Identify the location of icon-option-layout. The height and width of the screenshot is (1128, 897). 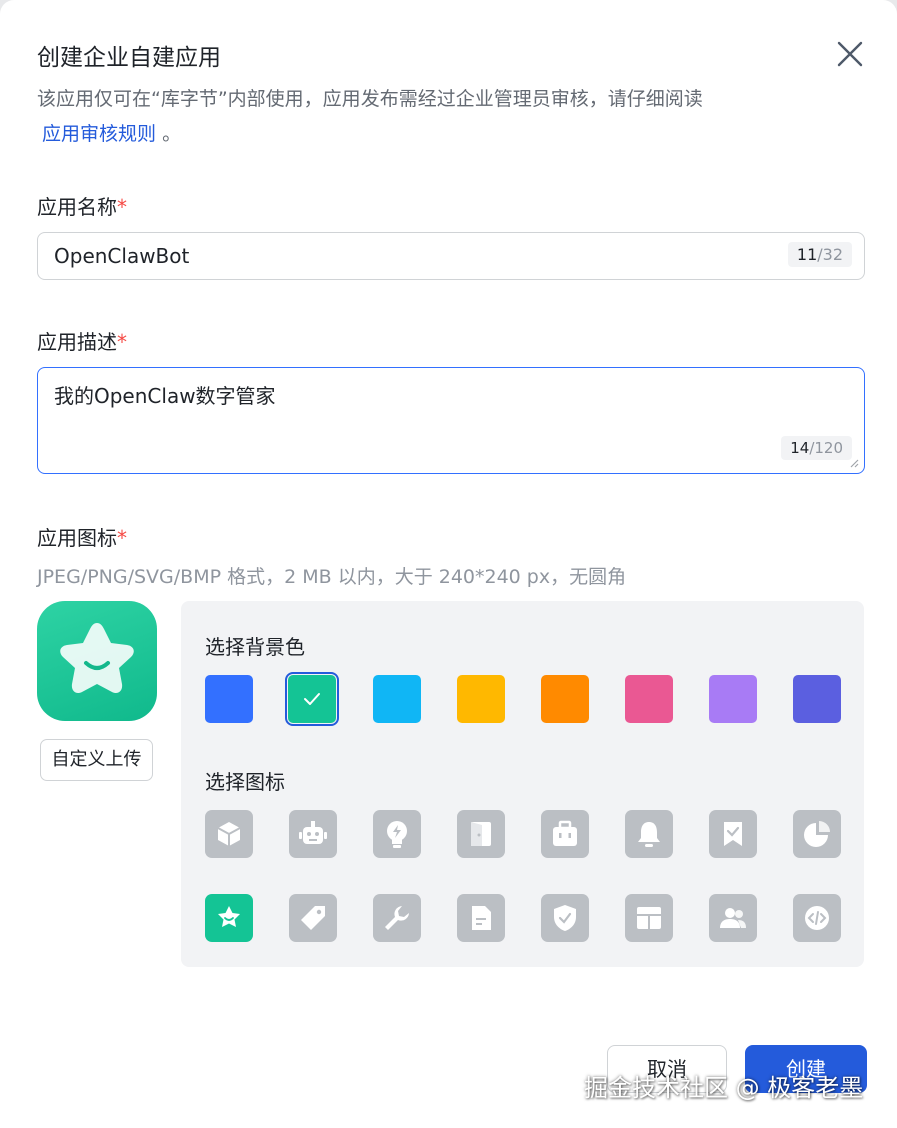
(649, 918).